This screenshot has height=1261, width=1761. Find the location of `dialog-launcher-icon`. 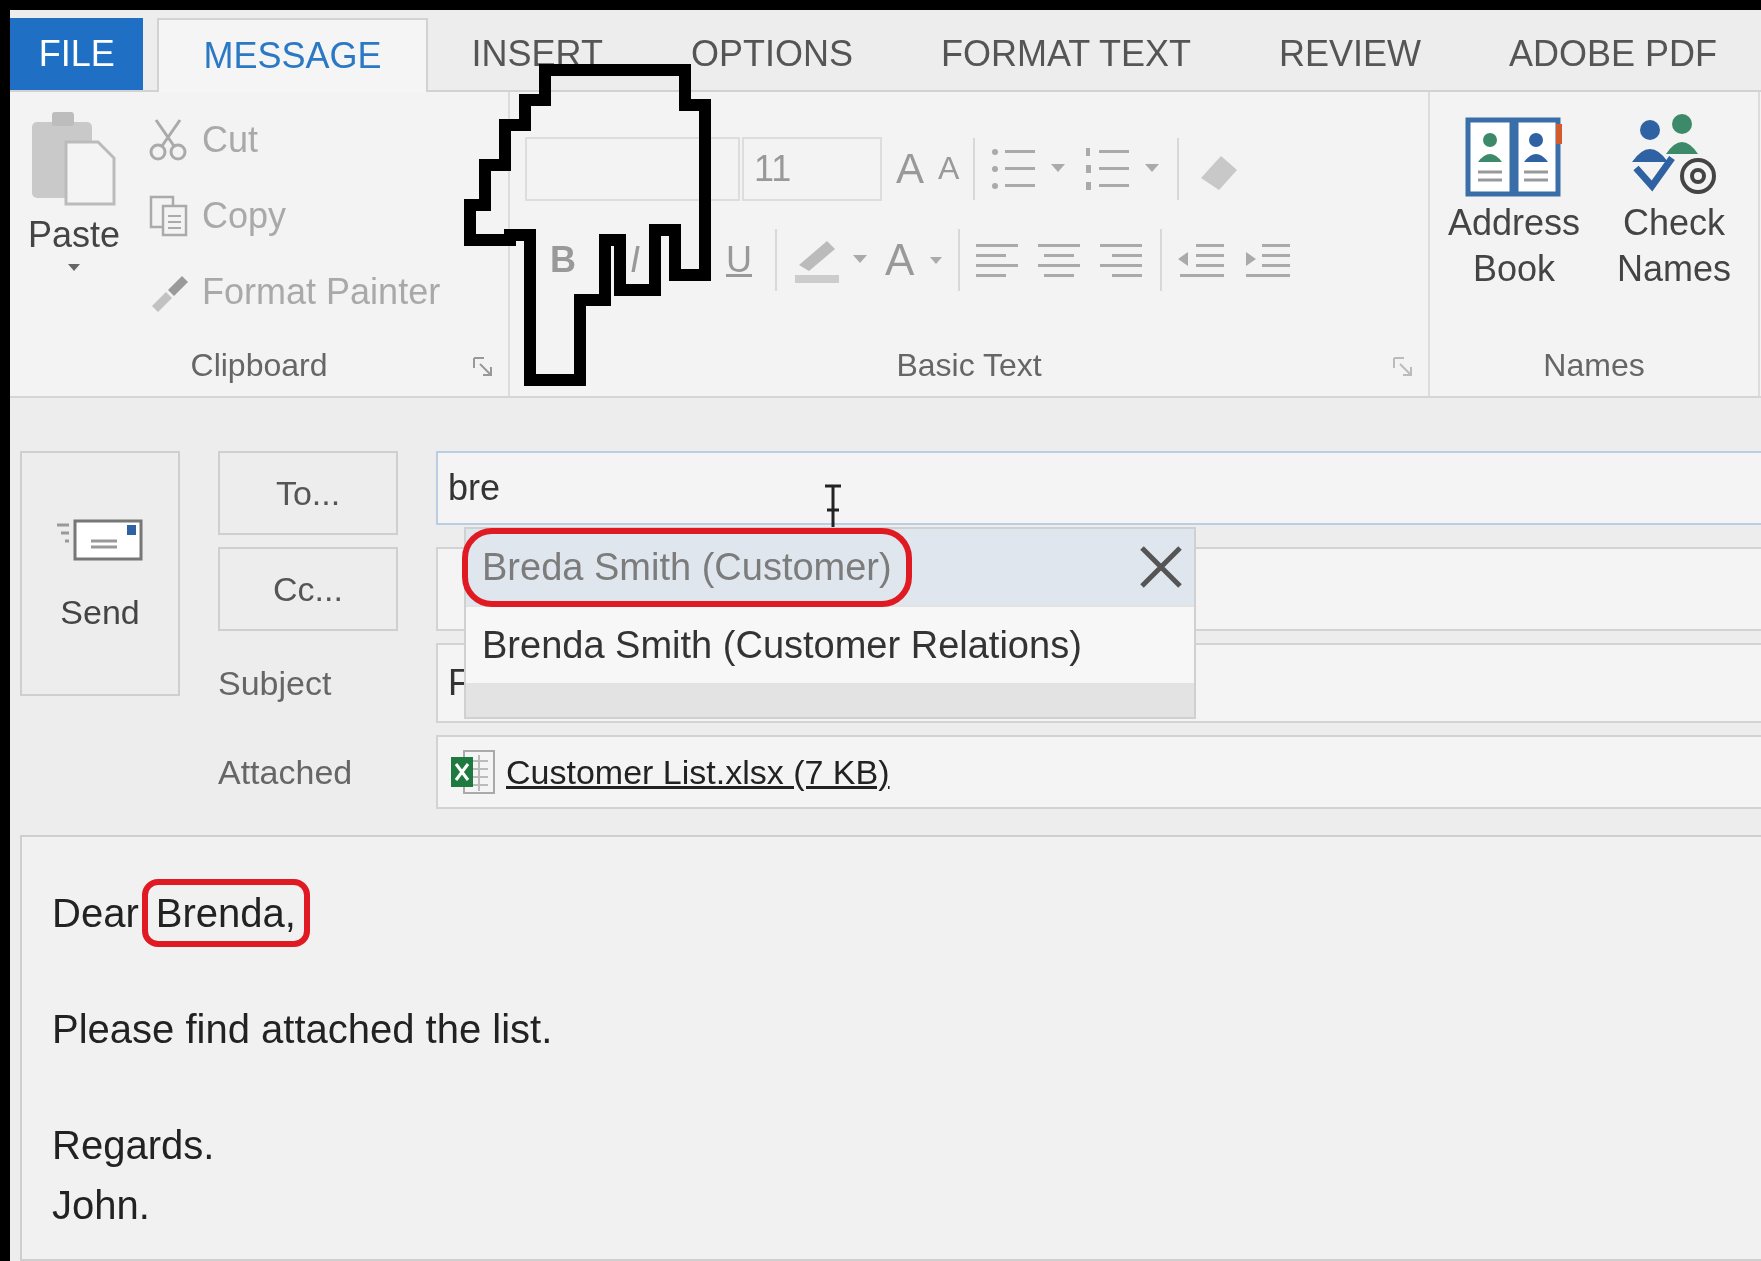

dialog-launcher-icon is located at coordinates (483, 367).